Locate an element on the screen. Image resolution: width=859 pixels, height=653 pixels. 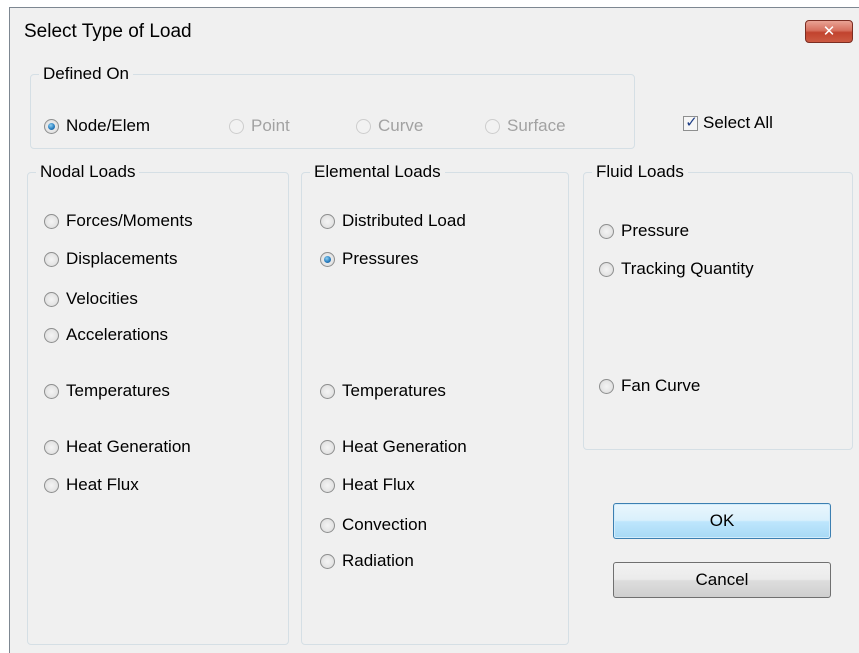
radio-nodal-accelerations: Accelerations is located at coordinates (106, 335).